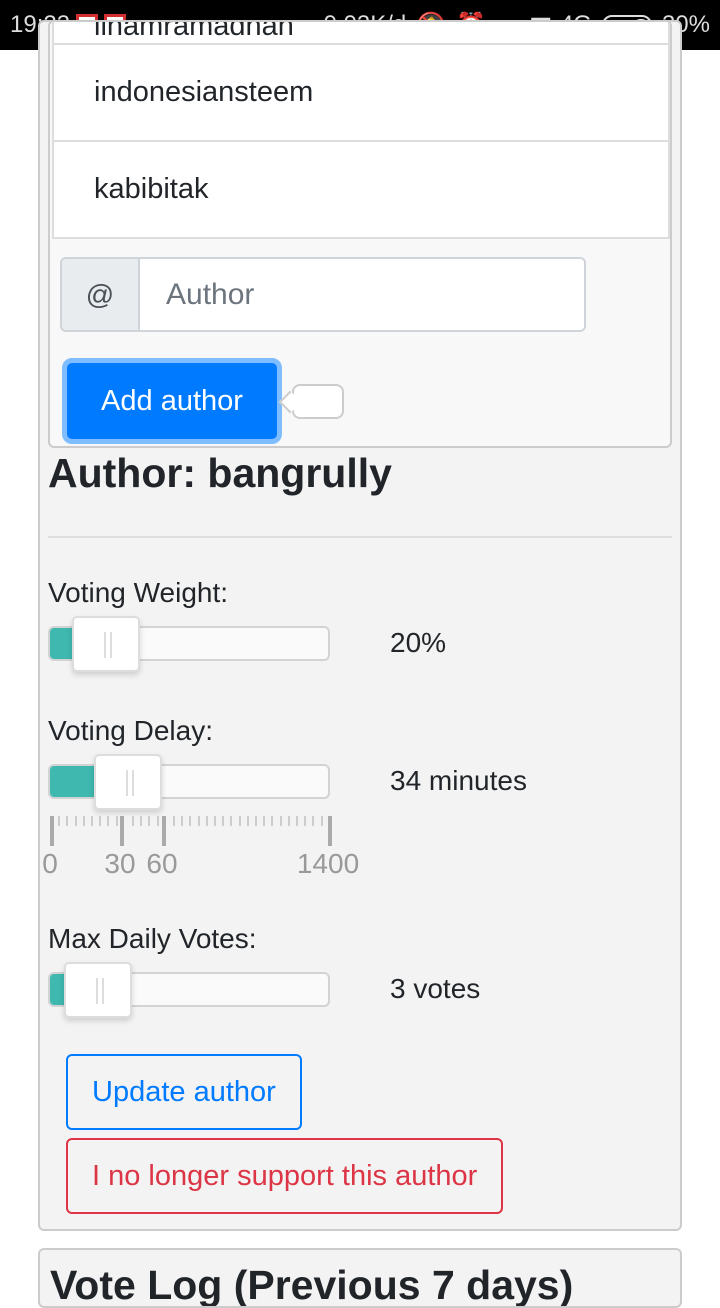  What do you see at coordinates (328, 863) in the screenshot?
I see `pip-label: 1400` at bounding box center [328, 863].